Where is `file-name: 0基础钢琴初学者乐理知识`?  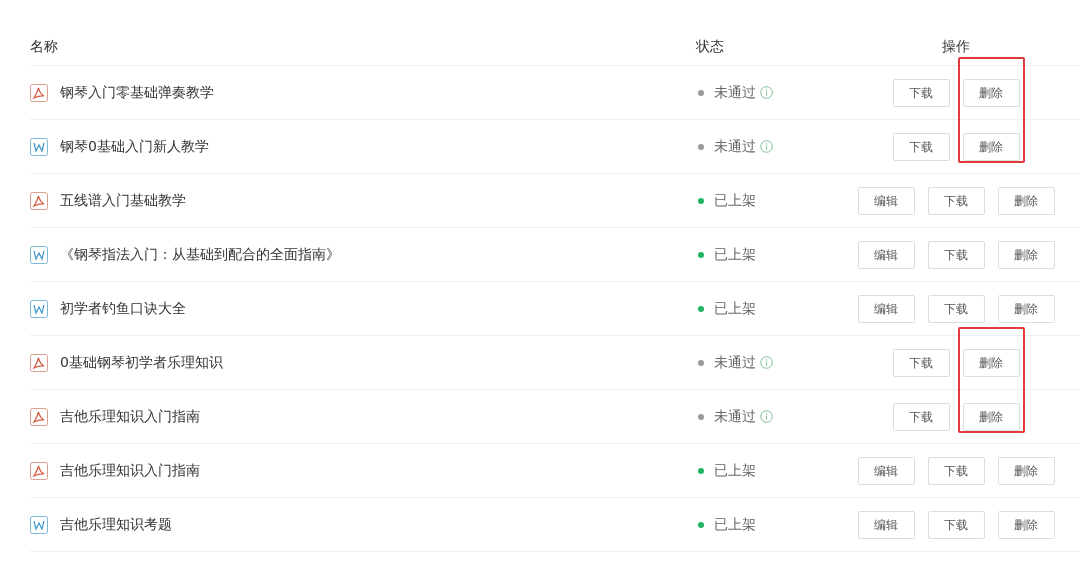 file-name: 0基础钢琴初学者乐理知识 is located at coordinates (141, 362).